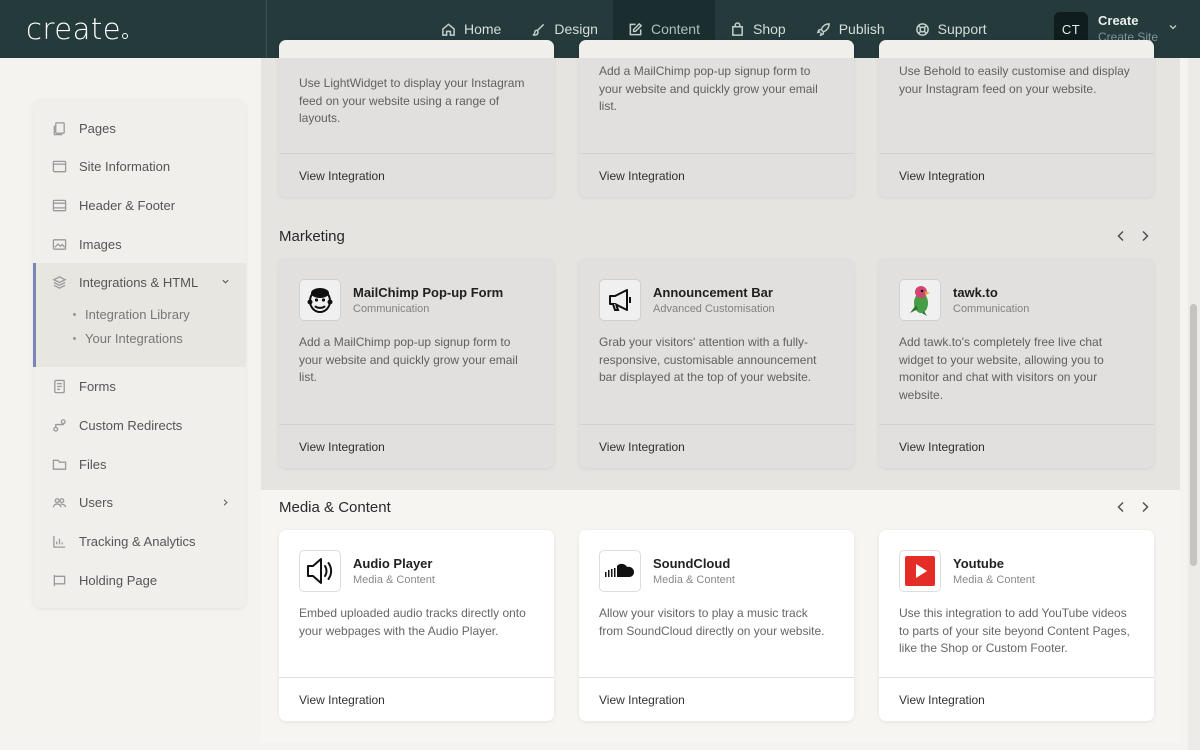 The image size is (1200, 750). I want to click on scrollbar, so click(1194, 404).